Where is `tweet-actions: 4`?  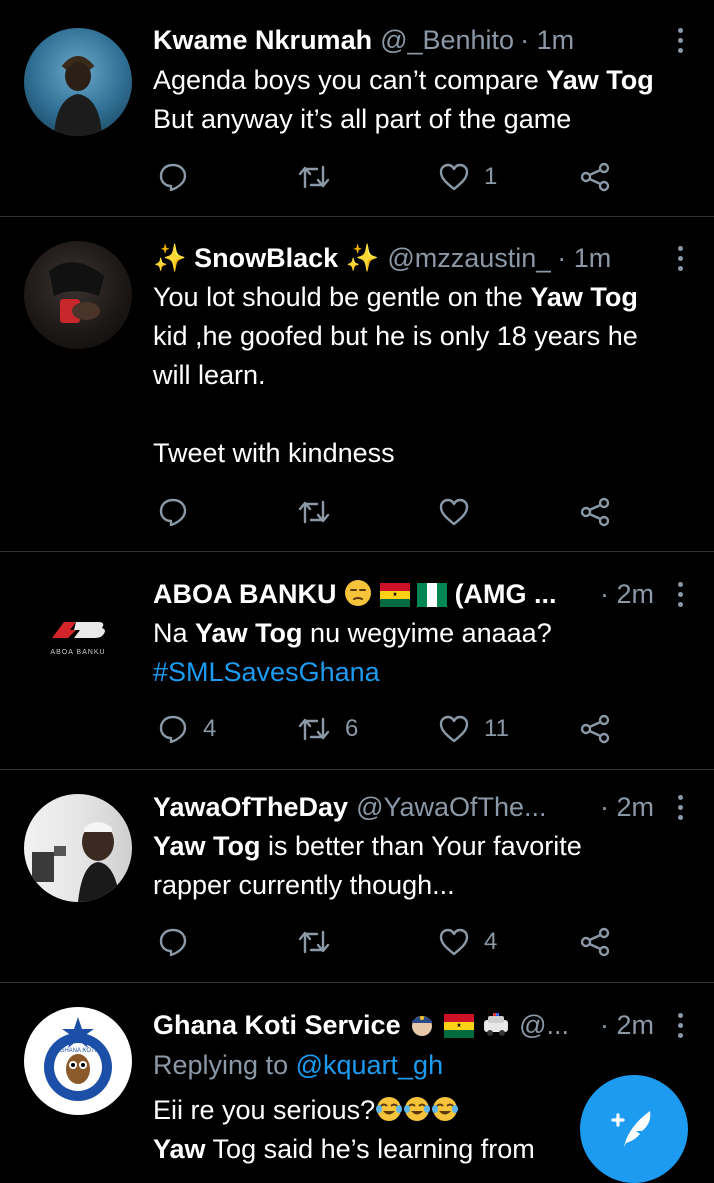
tweet-actions: 4 is located at coordinates (393, 942).